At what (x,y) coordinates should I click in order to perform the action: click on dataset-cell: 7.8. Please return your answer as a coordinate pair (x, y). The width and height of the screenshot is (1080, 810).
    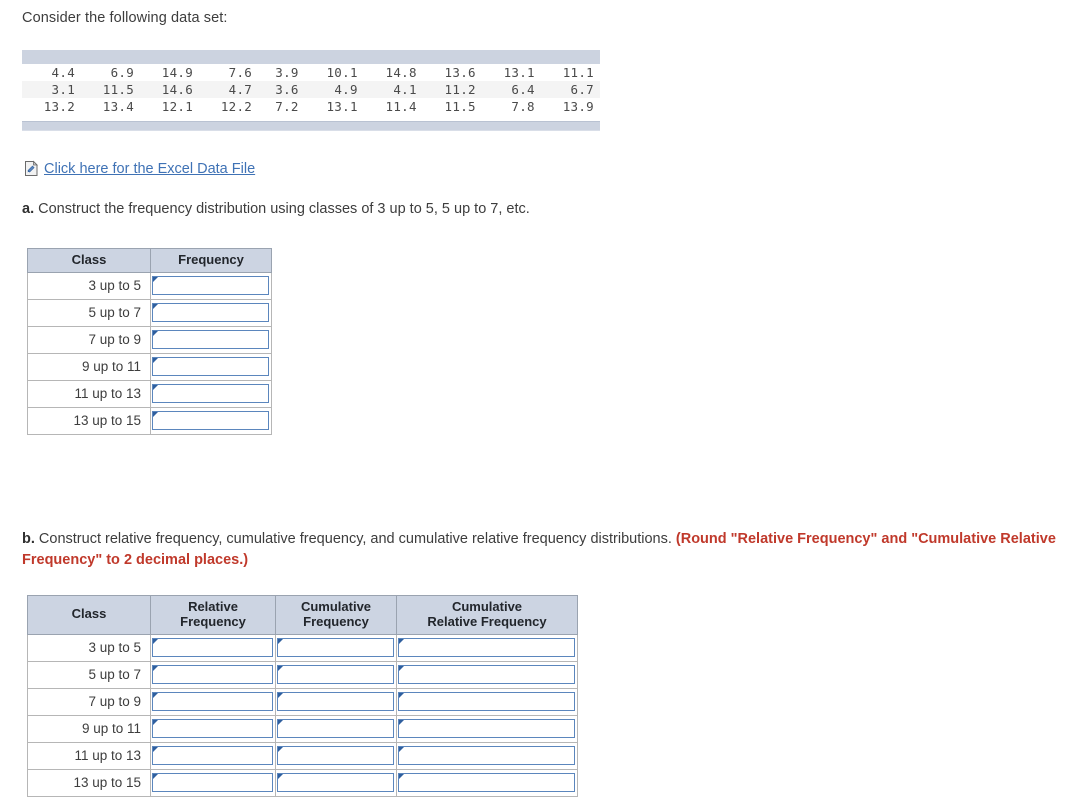
    Looking at the image, I should click on (523, 106).